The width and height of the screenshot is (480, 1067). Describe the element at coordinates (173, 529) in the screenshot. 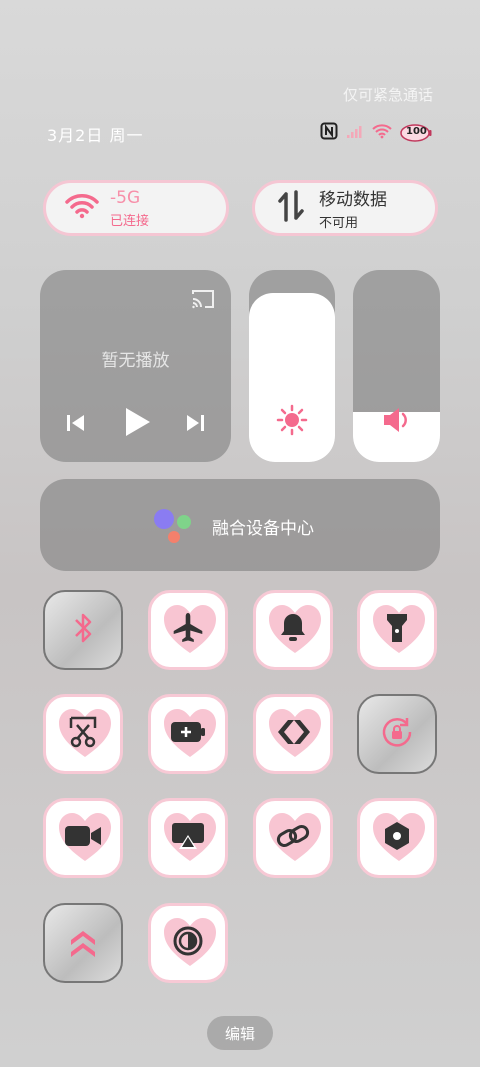

I see `device-center-icon` at that location.